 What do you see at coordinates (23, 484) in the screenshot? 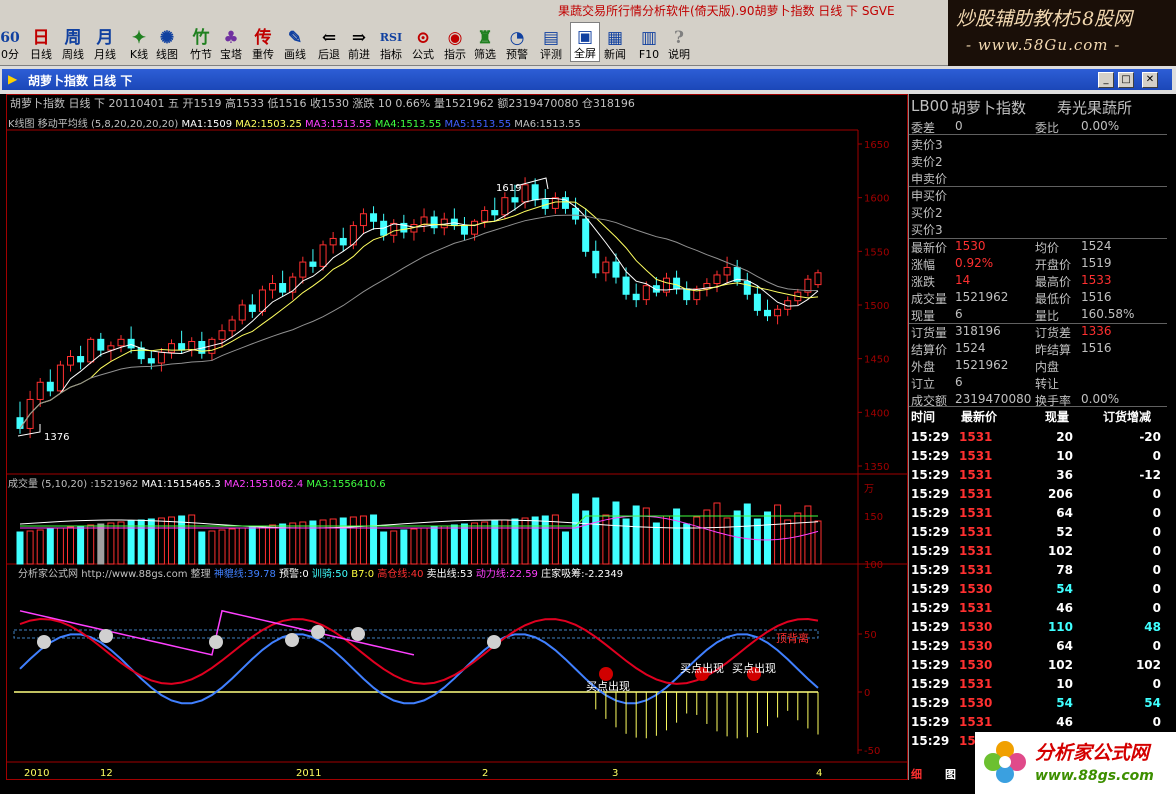
I see `vol-label: 成交量` at bounding box center [23, 484].